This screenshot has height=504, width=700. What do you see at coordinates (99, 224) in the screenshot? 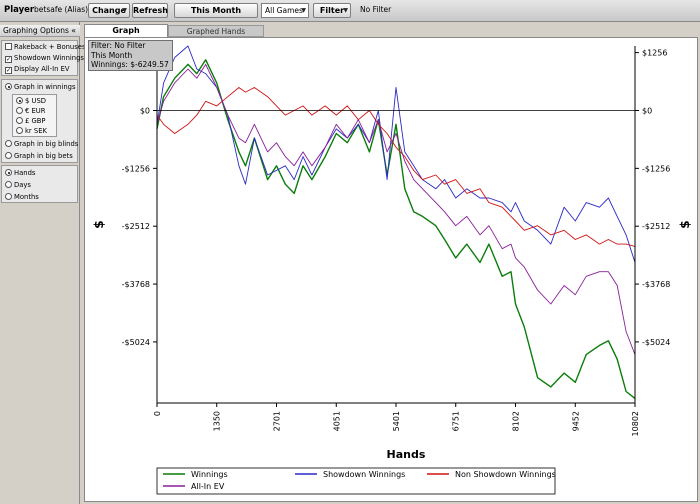
I see `y-axis-label-left: $` at bounding box center [99, 224].